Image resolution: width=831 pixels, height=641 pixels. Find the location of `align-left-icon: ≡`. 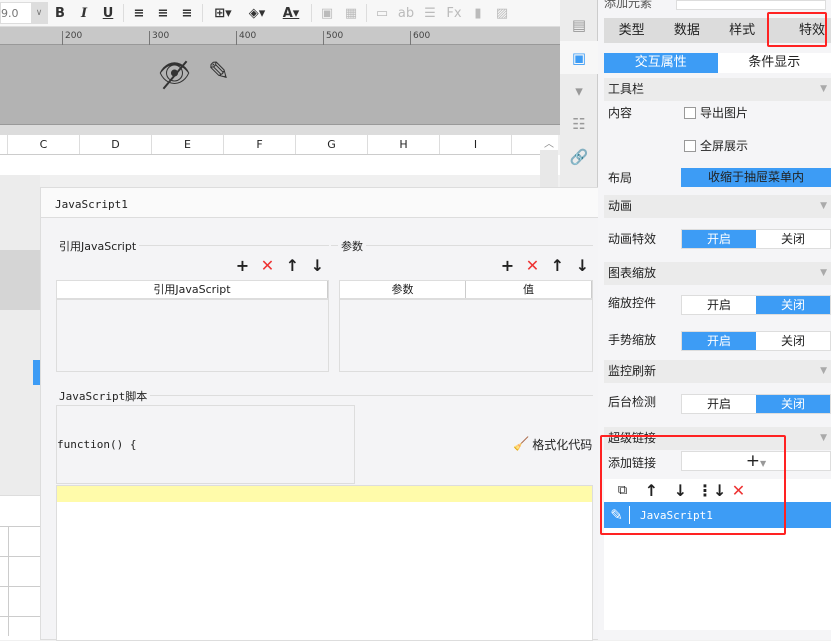

align-left-icon: ≡ is located at coordinates (139, 13).